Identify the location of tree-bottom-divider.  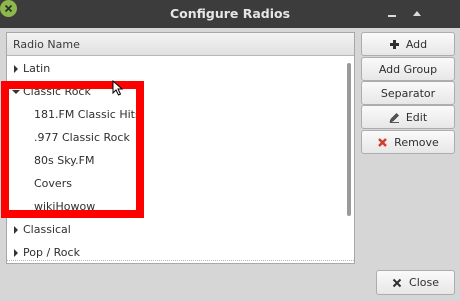
(180, 261).